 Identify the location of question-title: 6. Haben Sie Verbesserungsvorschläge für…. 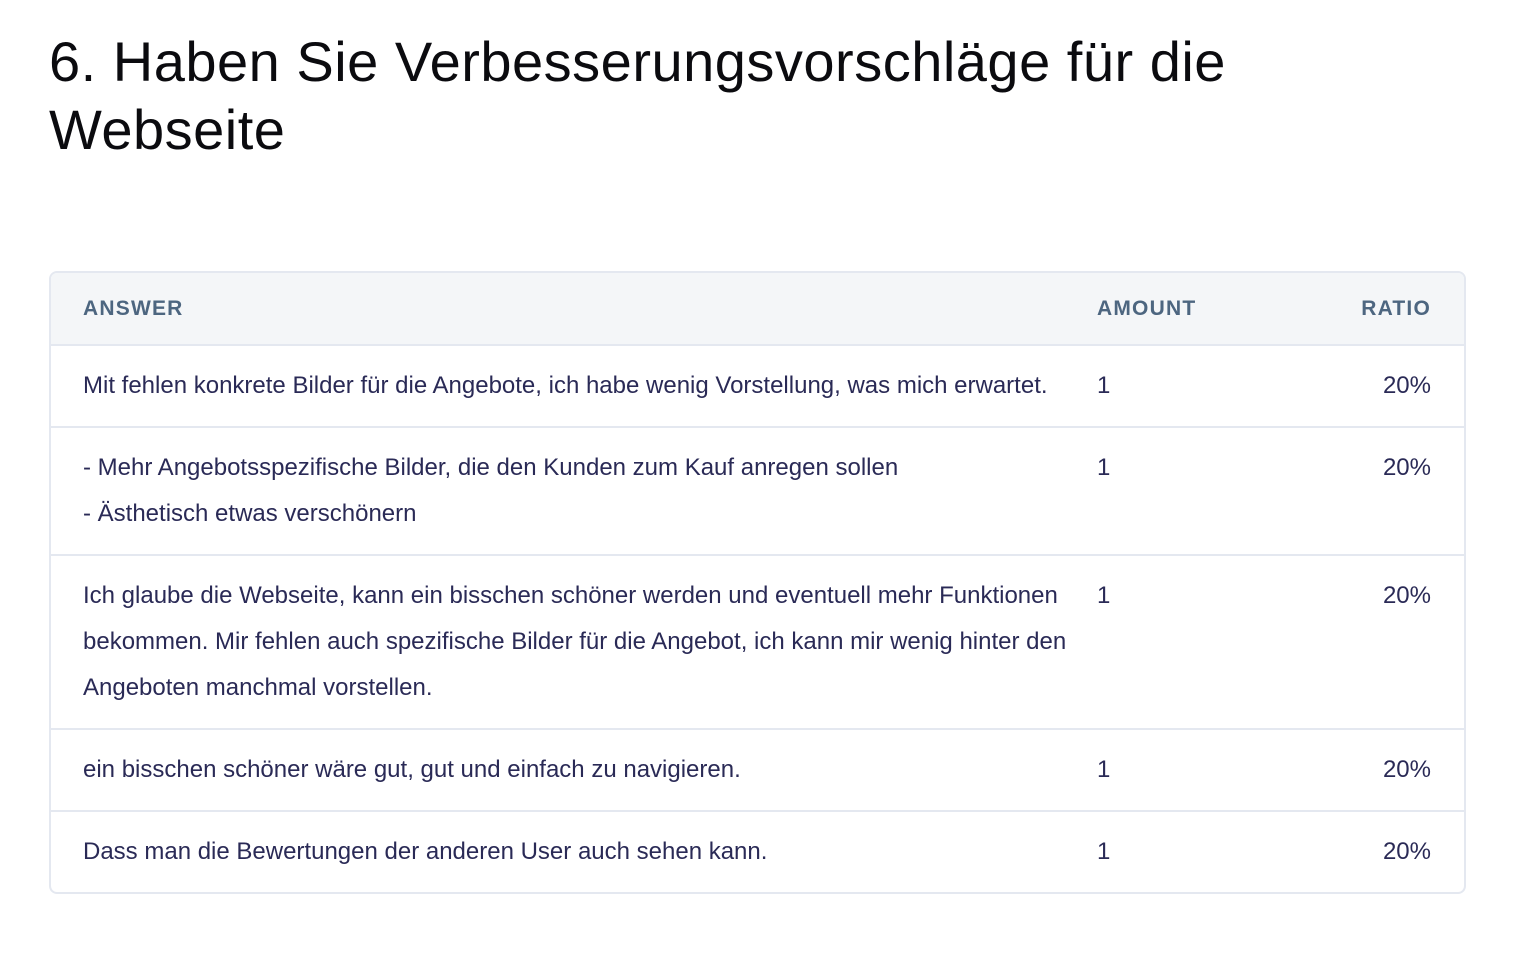
(637, 95).